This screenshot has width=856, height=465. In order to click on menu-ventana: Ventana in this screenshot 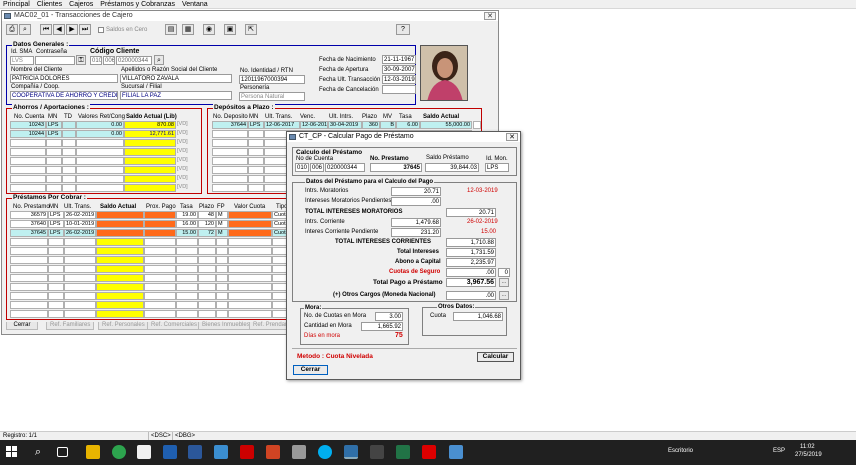, I will do `click(195, 4)`.